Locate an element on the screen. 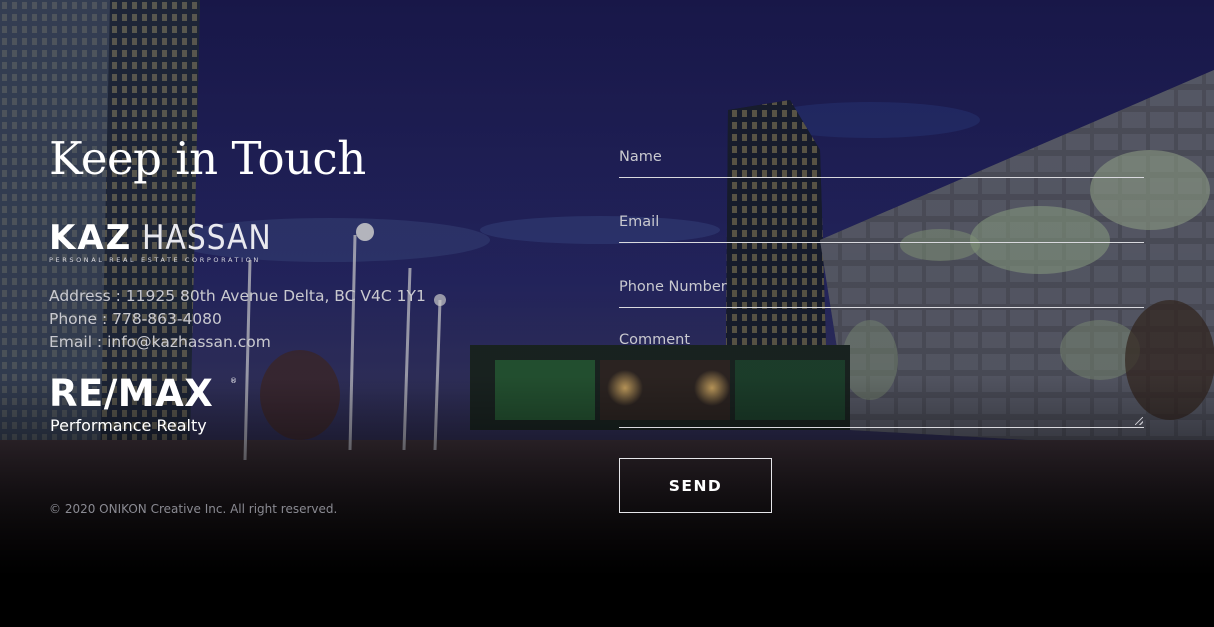  phone-input is located at coordinates (881, 287).